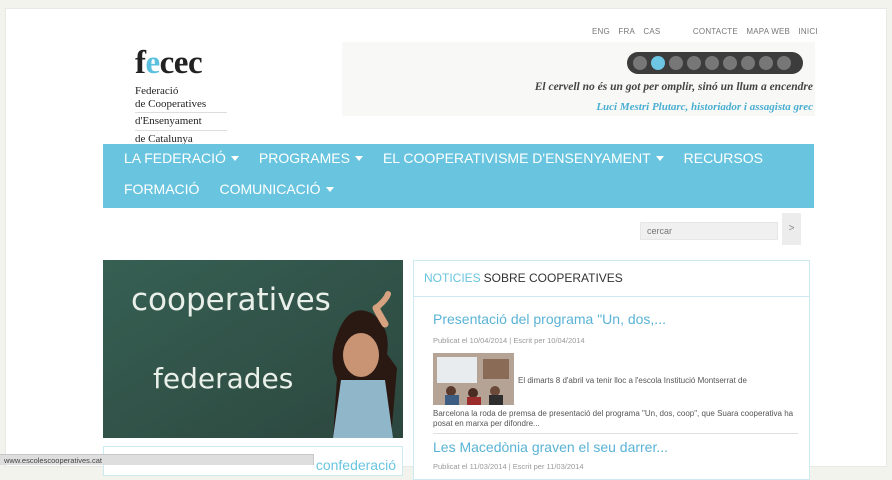  Describe the element at coordinates (651, 31) in the screenshot. I see `lang-cas-link: CAS` at that location.